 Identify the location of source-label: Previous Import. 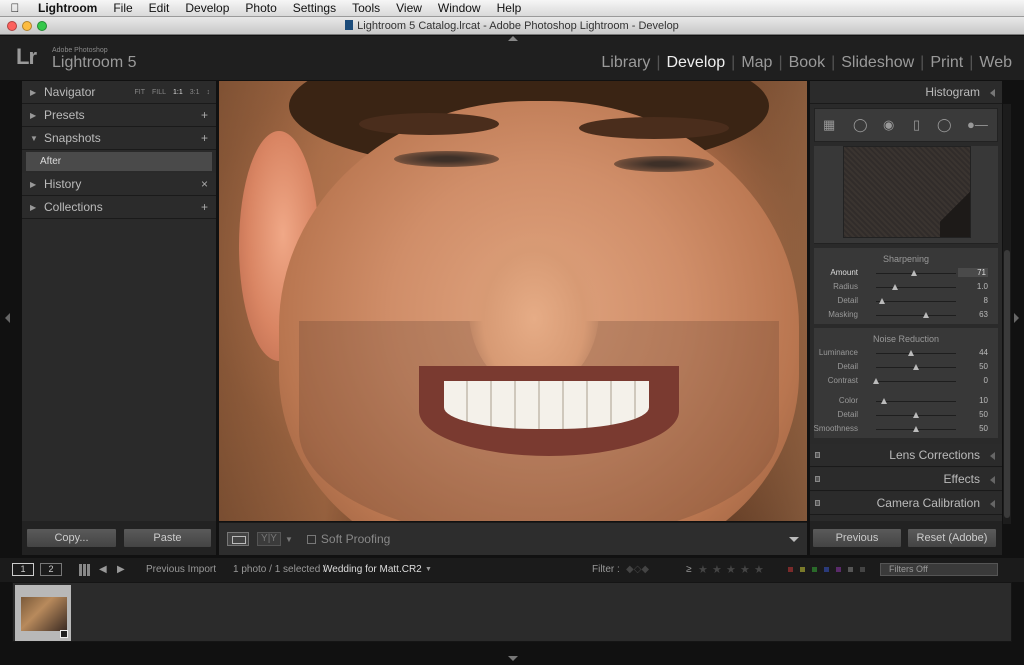
(181, 569).